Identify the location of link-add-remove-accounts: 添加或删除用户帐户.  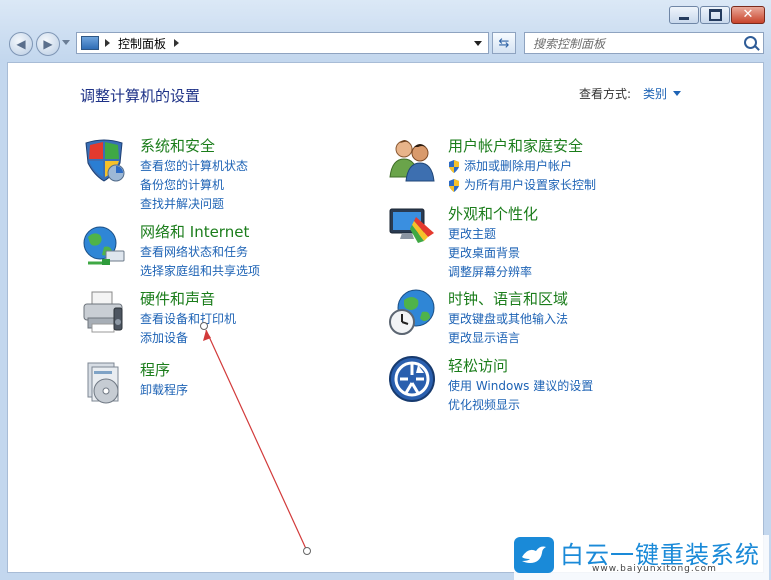
(522, 166).